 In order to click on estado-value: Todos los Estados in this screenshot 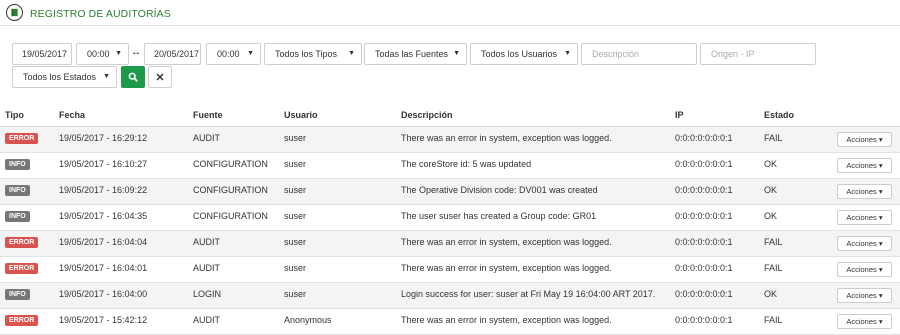, I will do `click(60, 77)`.